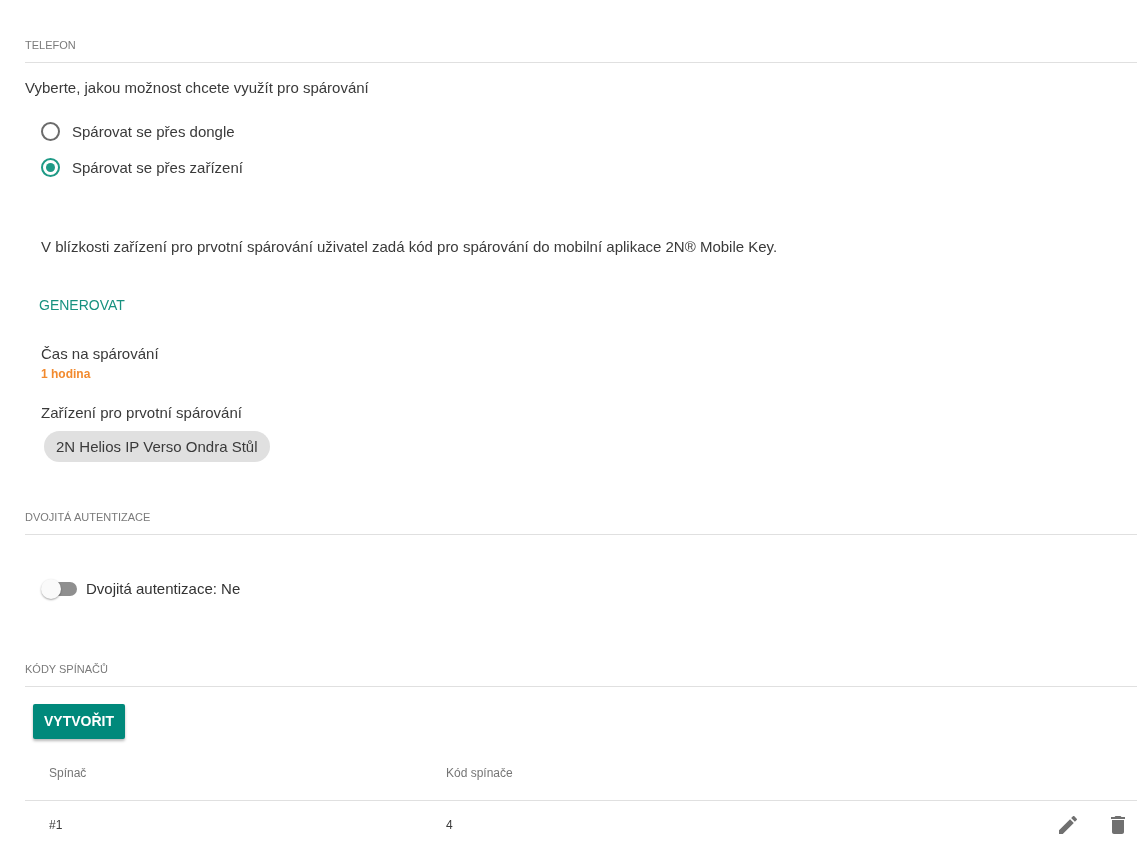  Describe the element at coordinates (100, 354) in the screenshot. I see `field-label: Čas na spárování` at that location.